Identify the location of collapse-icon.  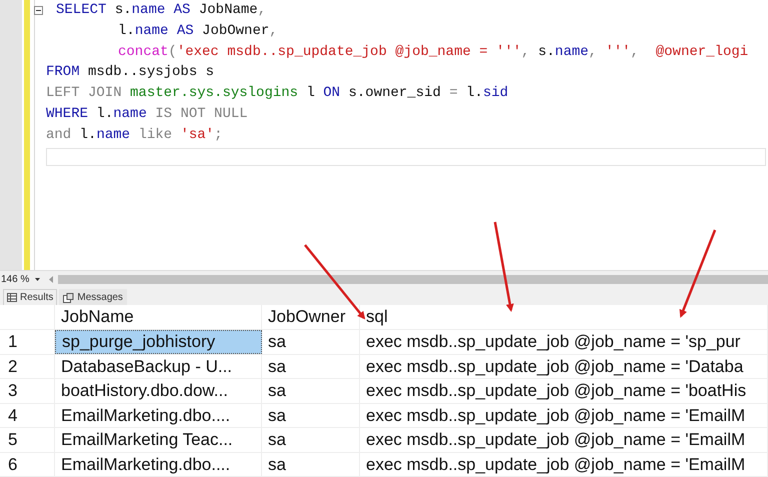
(38, 10).